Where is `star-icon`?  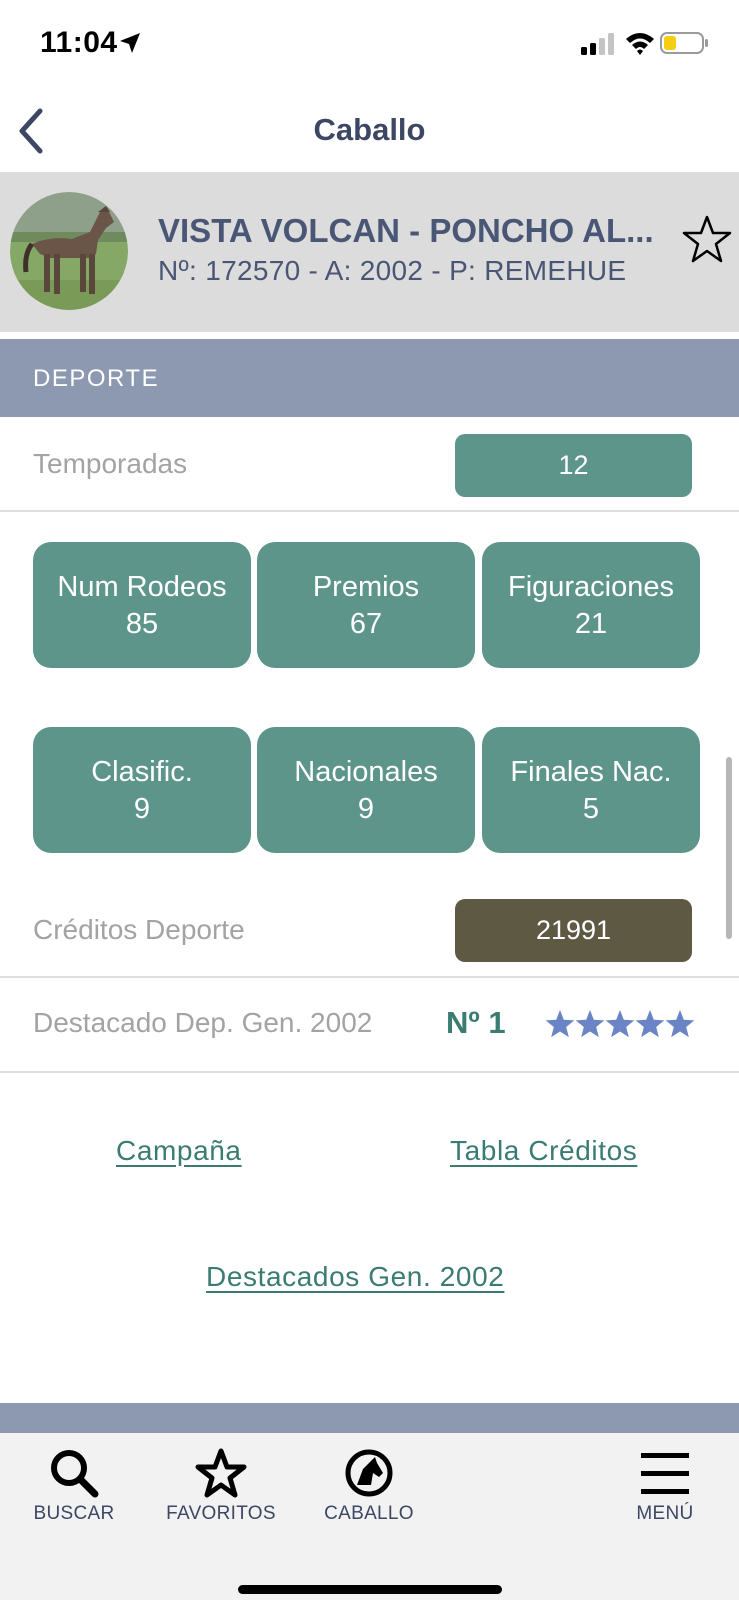
star-icon is located at coordinates (221, 1473).